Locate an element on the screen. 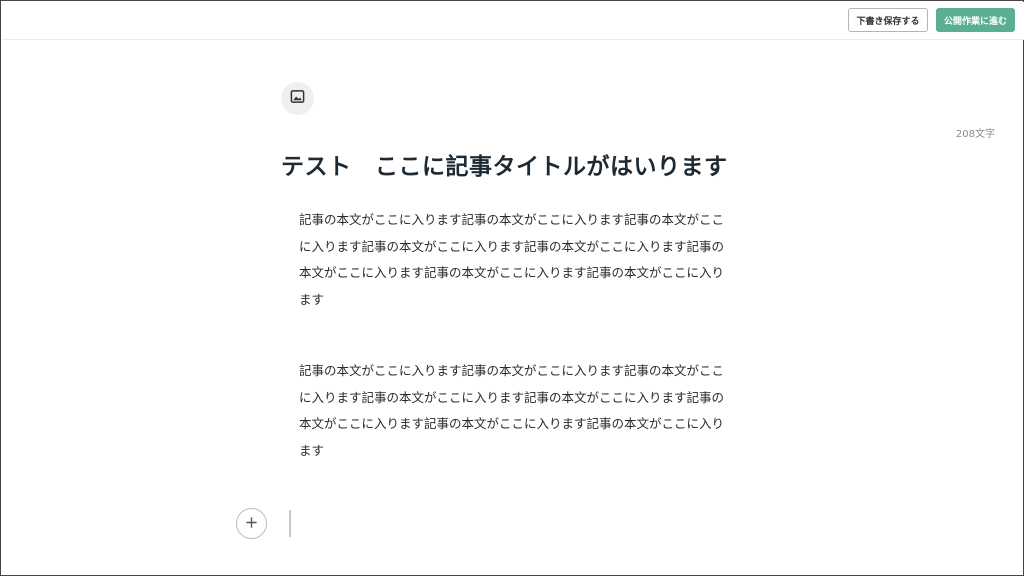  character-count: 208文字 is located at coordinates (975, 134).